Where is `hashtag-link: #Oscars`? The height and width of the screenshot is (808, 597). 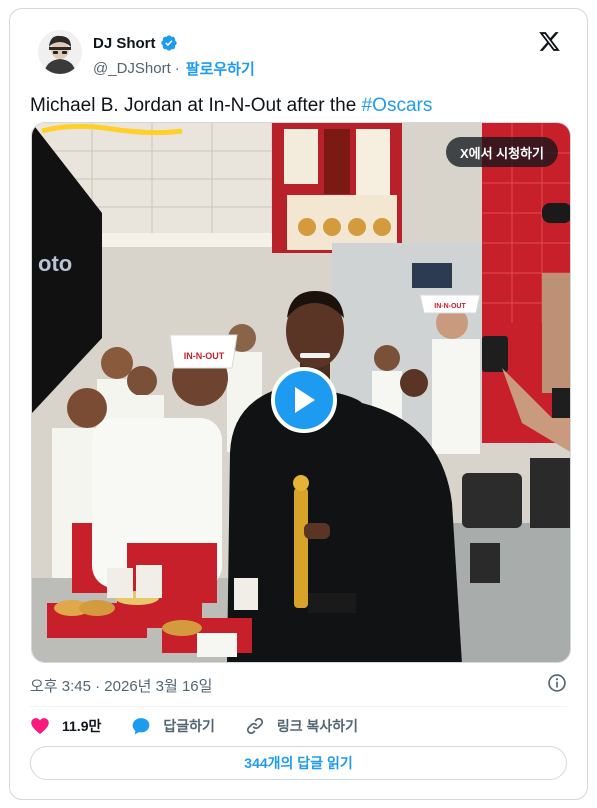 hashtag-link: #Oscars is located at coordinates (397, 105).